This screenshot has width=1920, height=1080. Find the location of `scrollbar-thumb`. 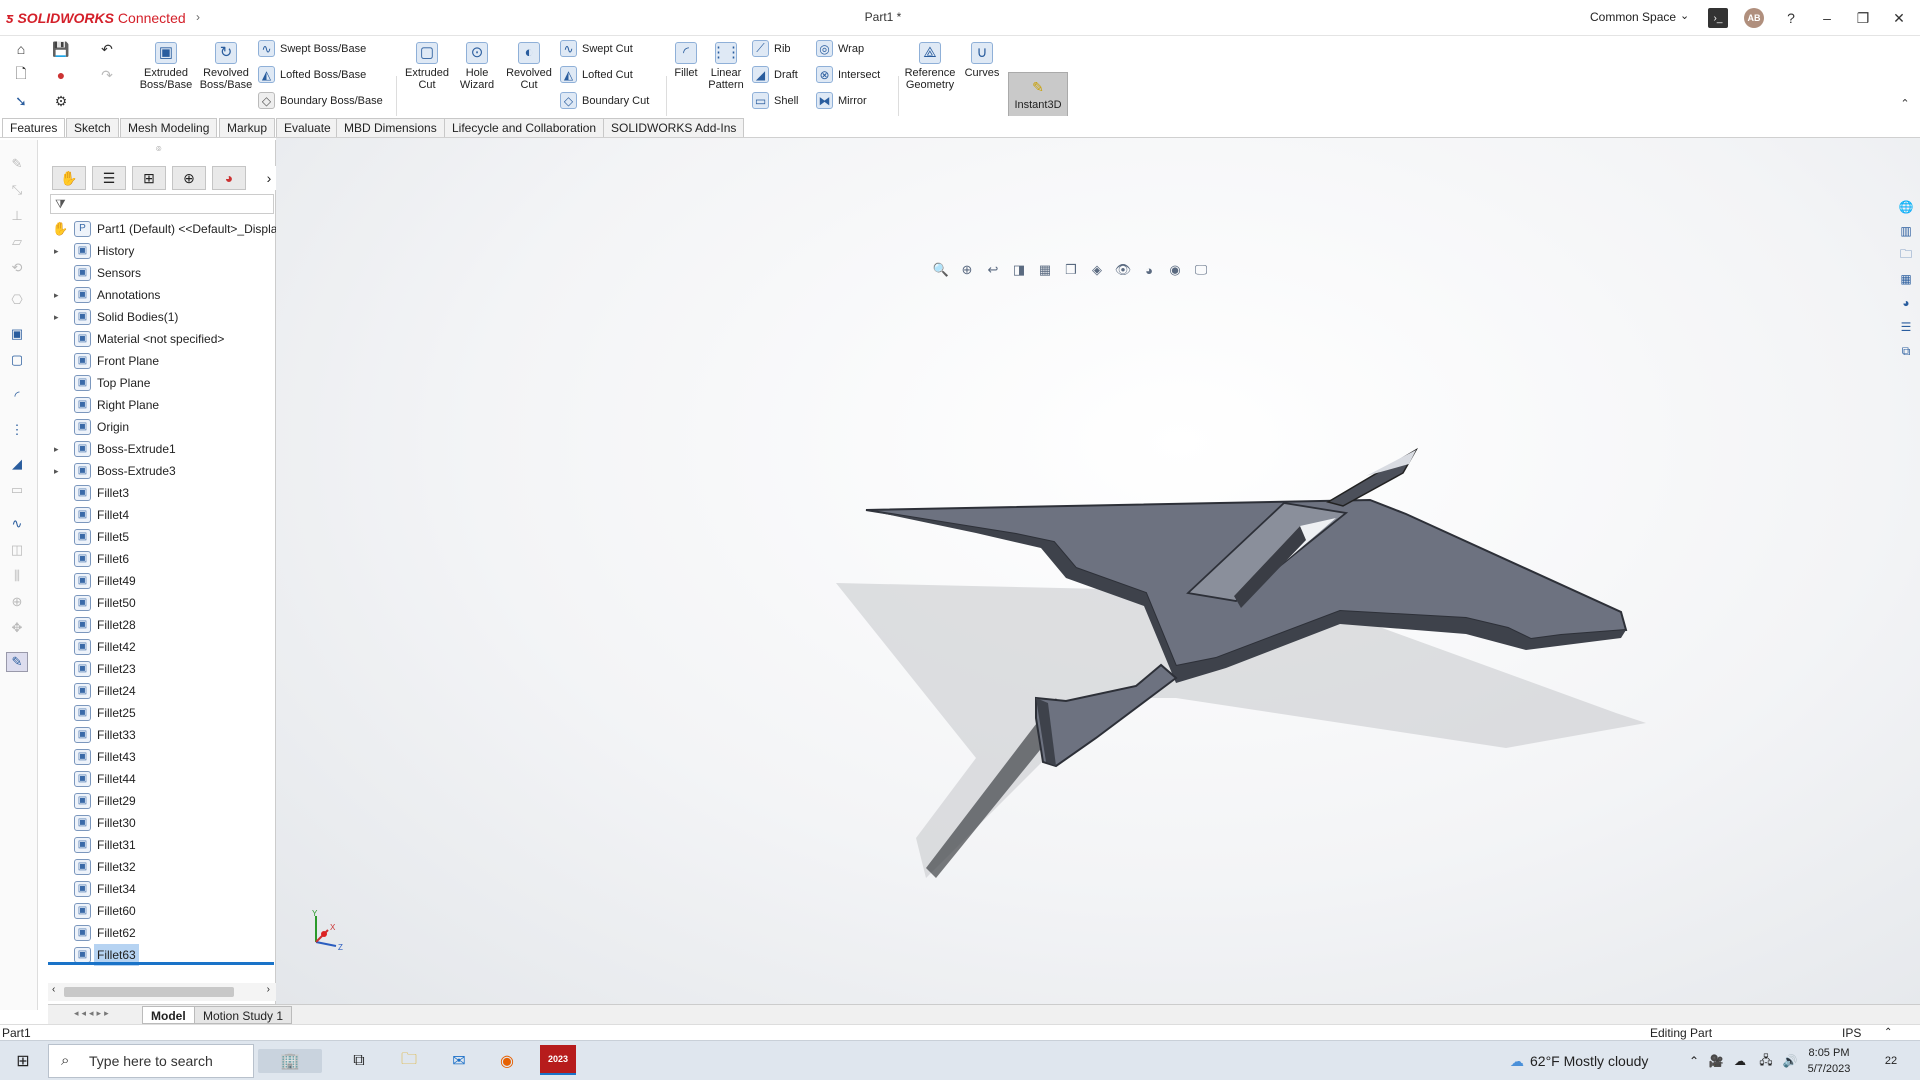

scrollbar-thumb is located at coordinates (149, 992).